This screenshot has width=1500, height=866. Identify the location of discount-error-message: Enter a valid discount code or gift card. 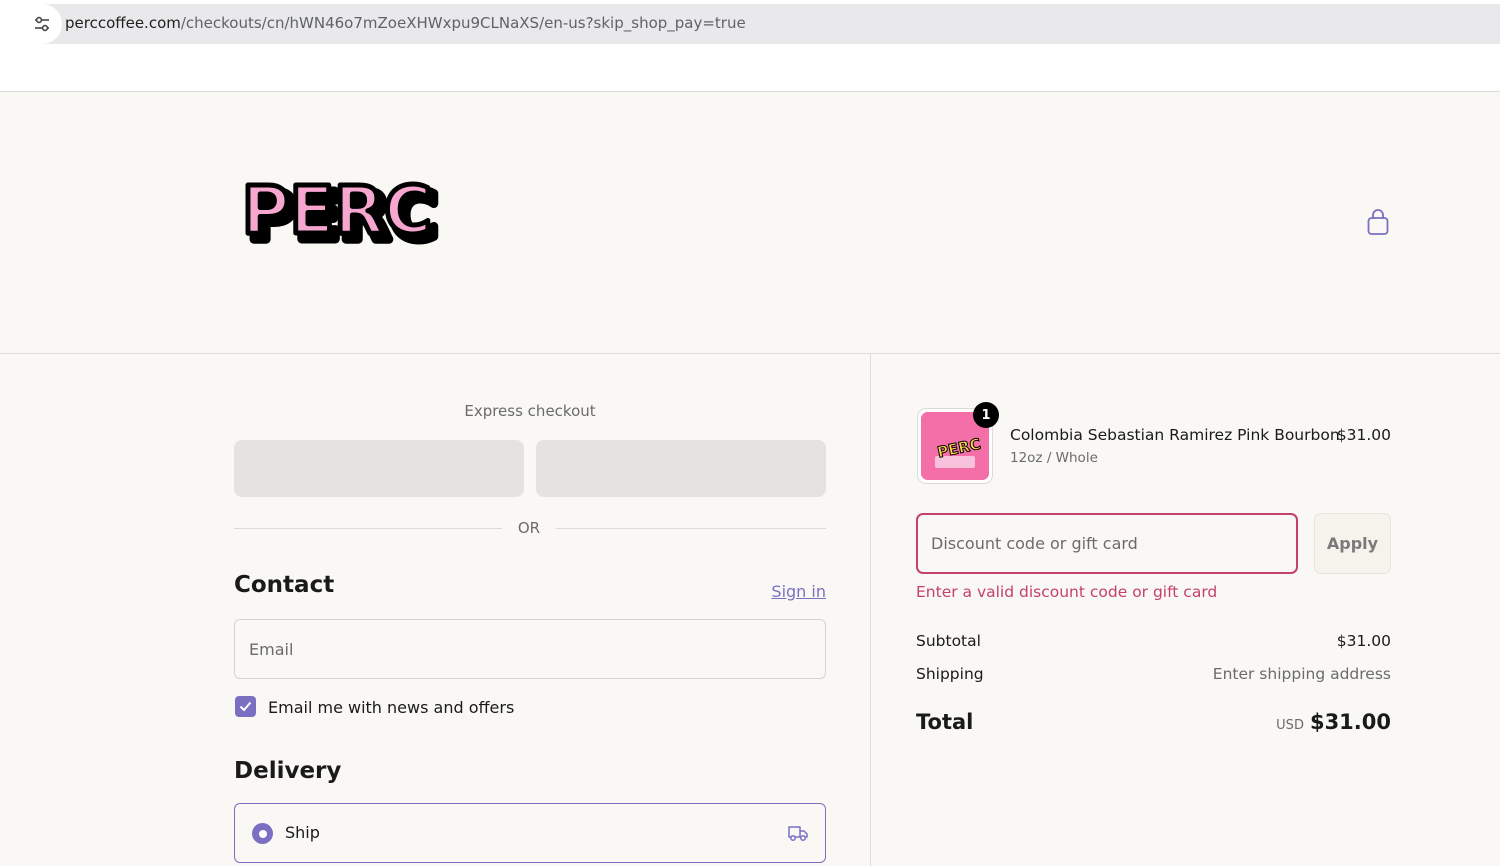
(1067, 592).